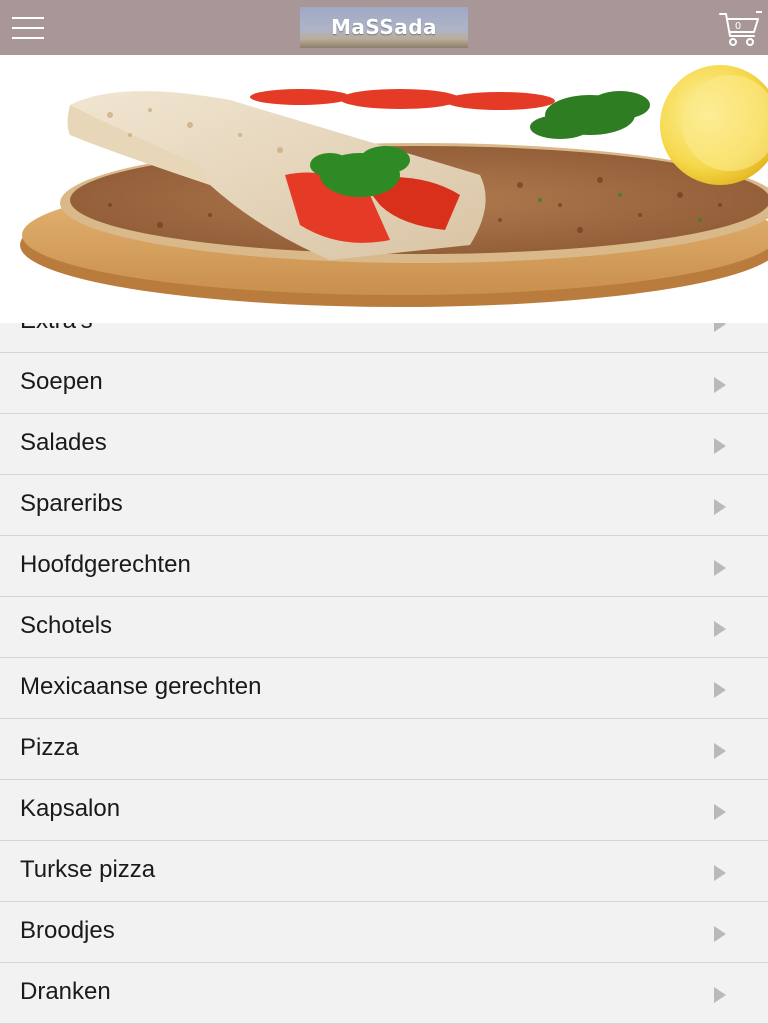  Describe the element at coordinates (63, 442) in the screenshot. I see `category-label: Salades` at that location.